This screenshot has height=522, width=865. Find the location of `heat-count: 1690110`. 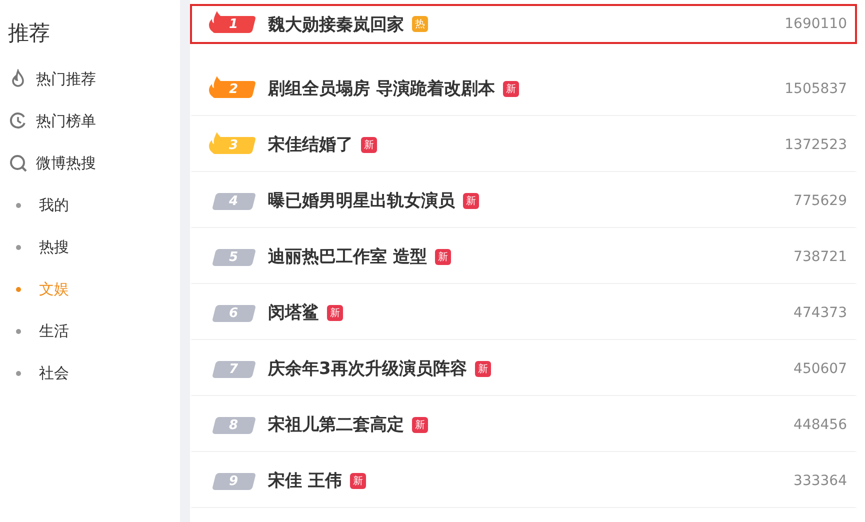

heat-count: 1690110 is located at coordinates (815, 24).